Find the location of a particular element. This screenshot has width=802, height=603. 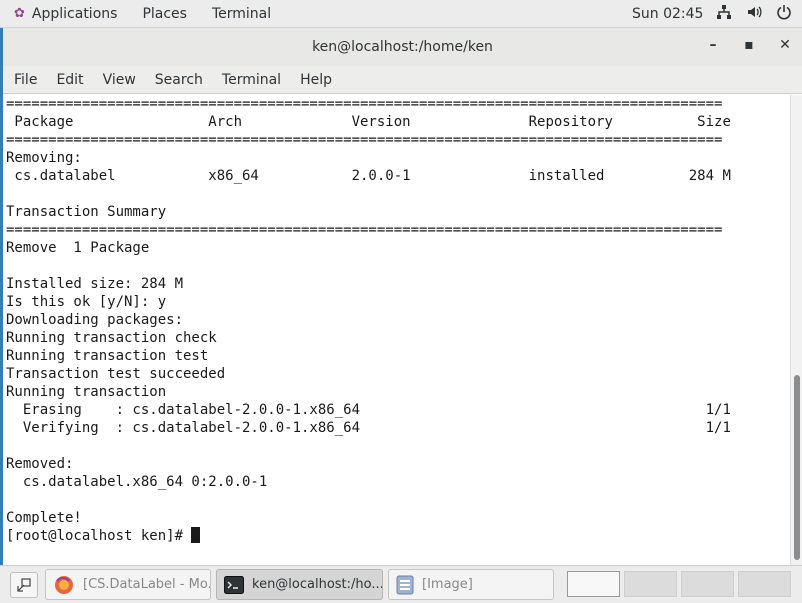

firefox-icon is located at coordinates (64, 585).